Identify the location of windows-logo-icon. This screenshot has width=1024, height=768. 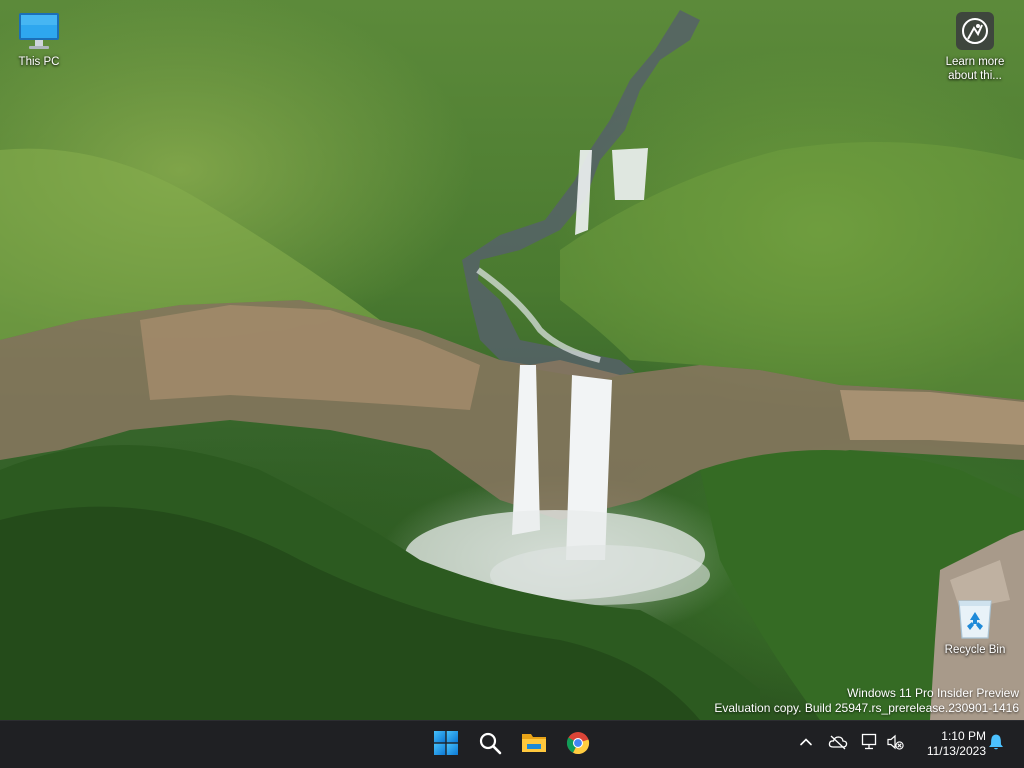
(446, 745).